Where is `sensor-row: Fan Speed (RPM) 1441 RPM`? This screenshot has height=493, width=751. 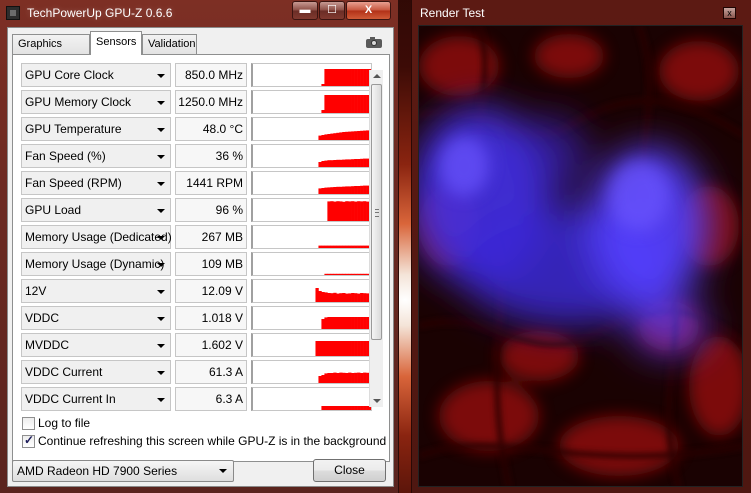 sensor-row: Fan Speed (RPM) 1441 RPM is located at coordinates (197, 183).